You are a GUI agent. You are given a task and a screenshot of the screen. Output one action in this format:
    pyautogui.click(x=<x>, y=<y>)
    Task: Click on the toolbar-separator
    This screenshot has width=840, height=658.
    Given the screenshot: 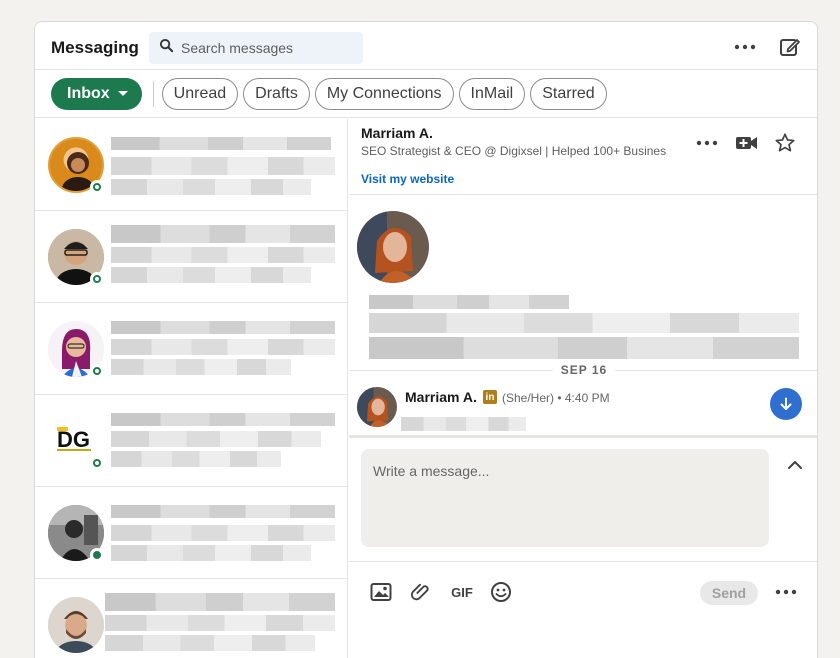 What is the action you would take?
    pyautogui.click(x=583, y=561)
    